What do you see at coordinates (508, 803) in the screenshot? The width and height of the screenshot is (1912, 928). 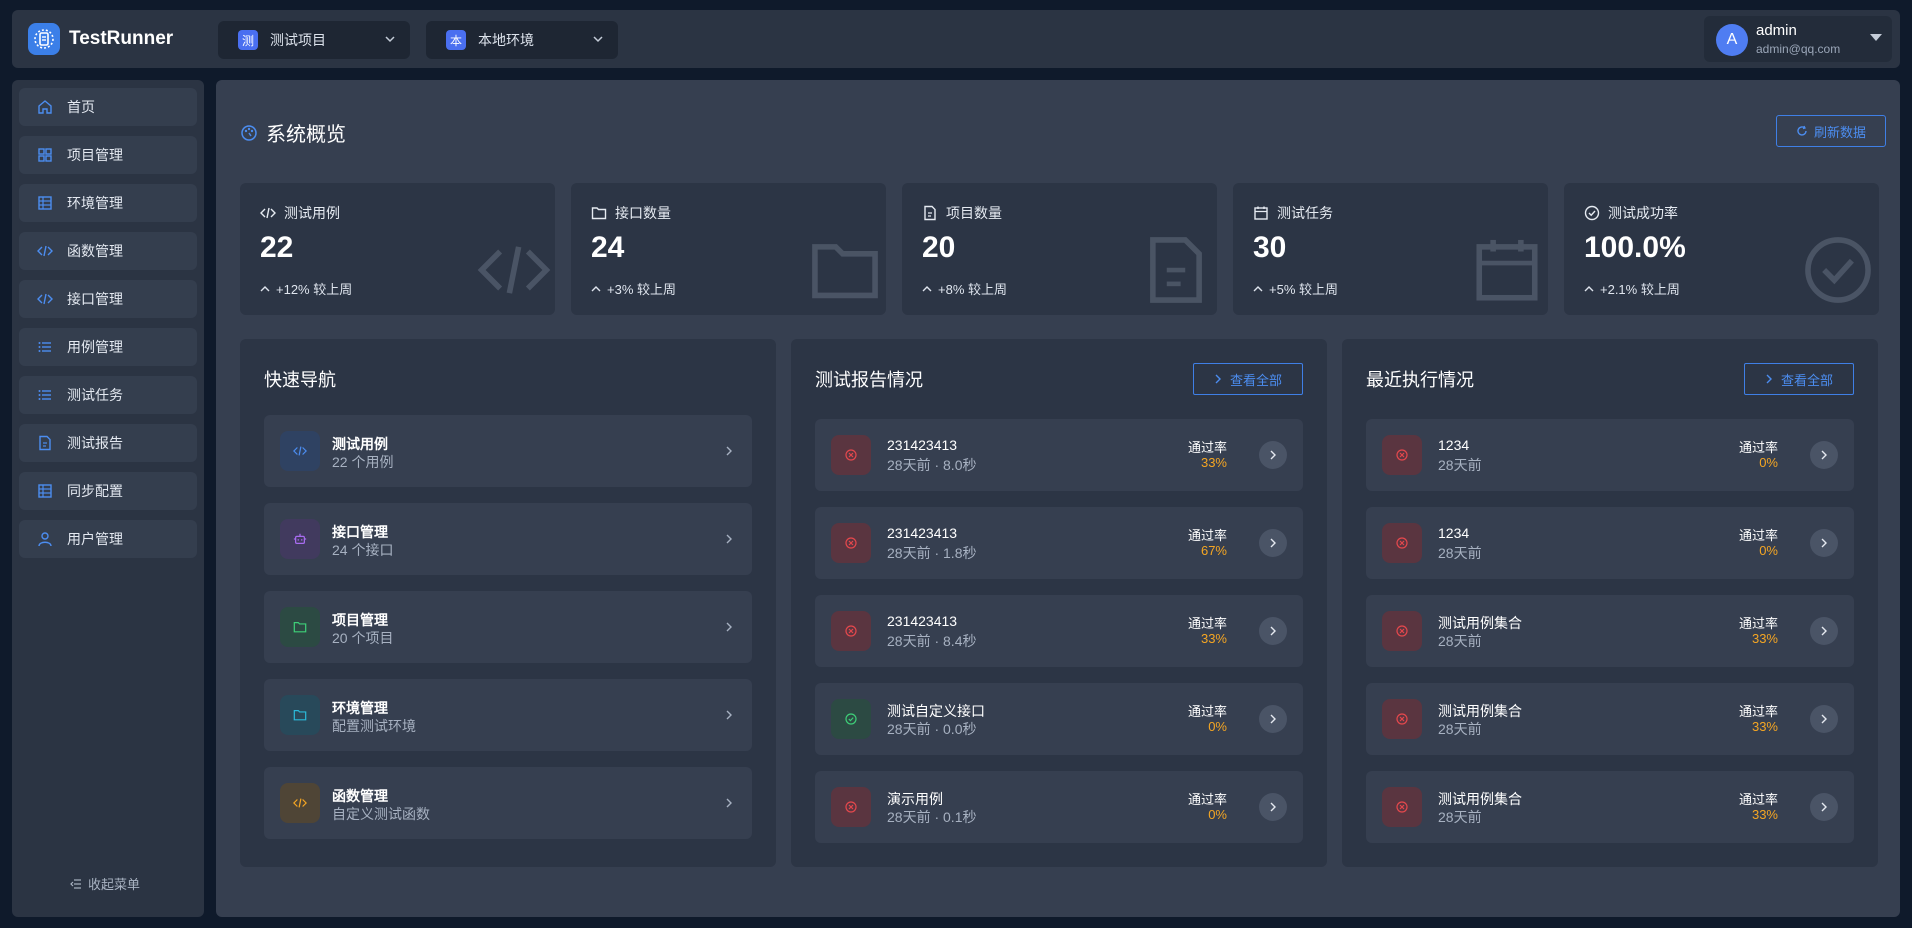 I see `quick-nav-item-functions: 函数管理 自定义测试函数` at bounding box center [508, 803].